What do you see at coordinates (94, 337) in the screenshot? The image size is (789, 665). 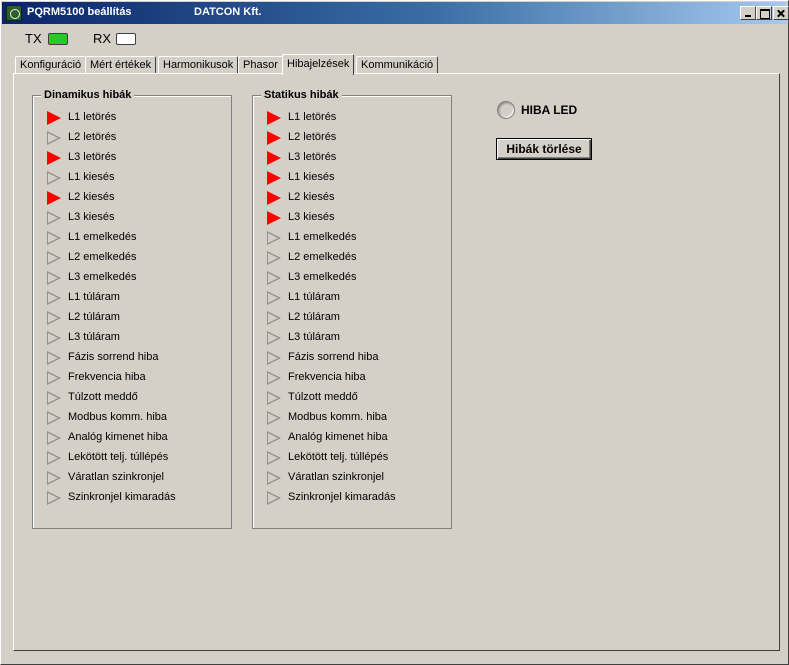 I see `dynamic-fault-label: L3 túláram` at bounding box center [94, 337].